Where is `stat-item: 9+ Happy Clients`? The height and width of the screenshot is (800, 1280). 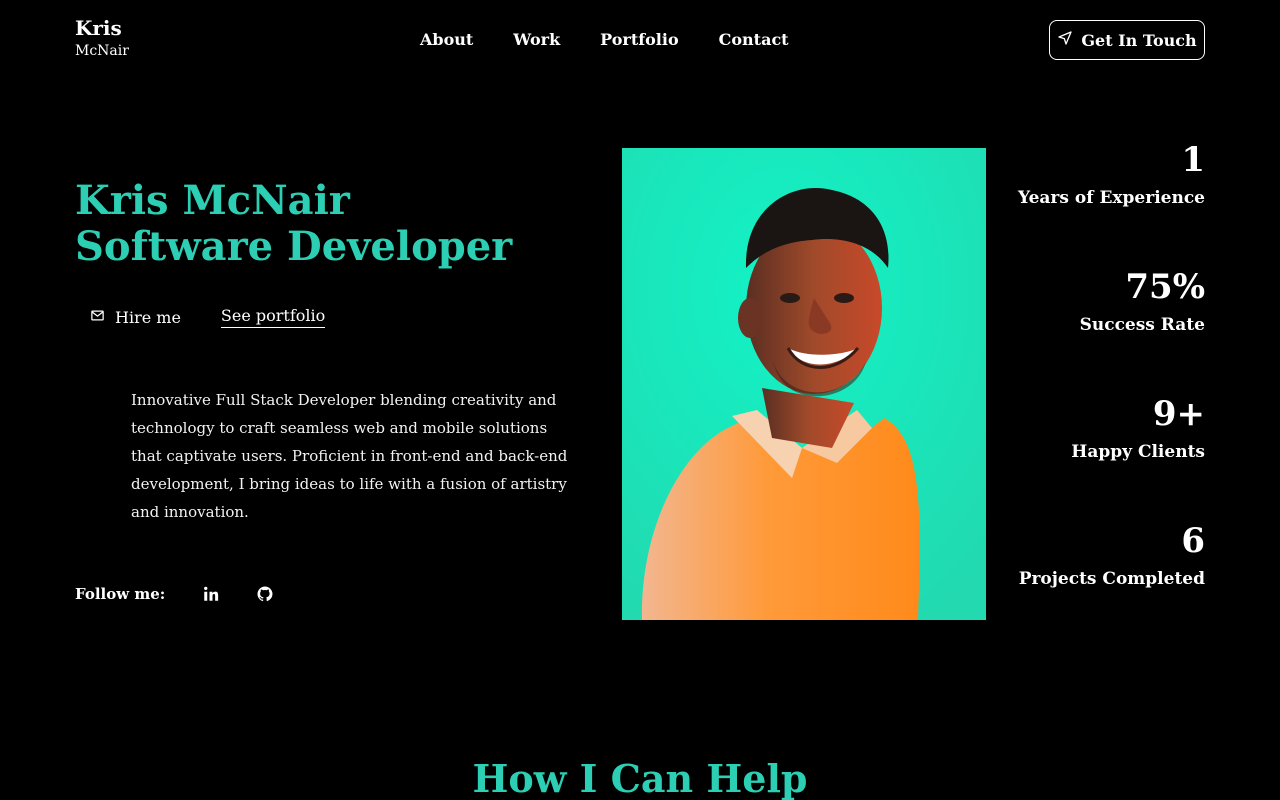
stat-item: 9+ Happy Clients is located at coordinates (1095, 457).